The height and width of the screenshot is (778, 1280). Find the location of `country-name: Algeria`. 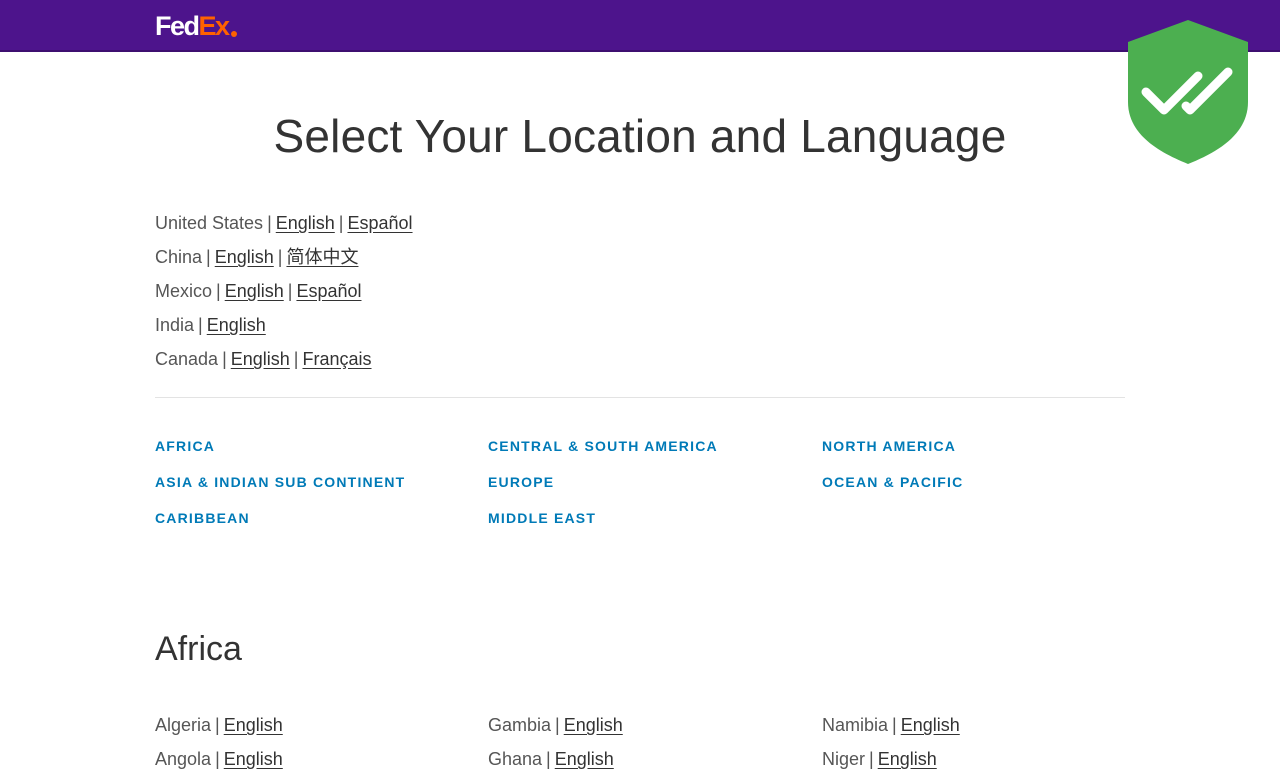

country-name: Algeria is located at coordinates (183, 725).